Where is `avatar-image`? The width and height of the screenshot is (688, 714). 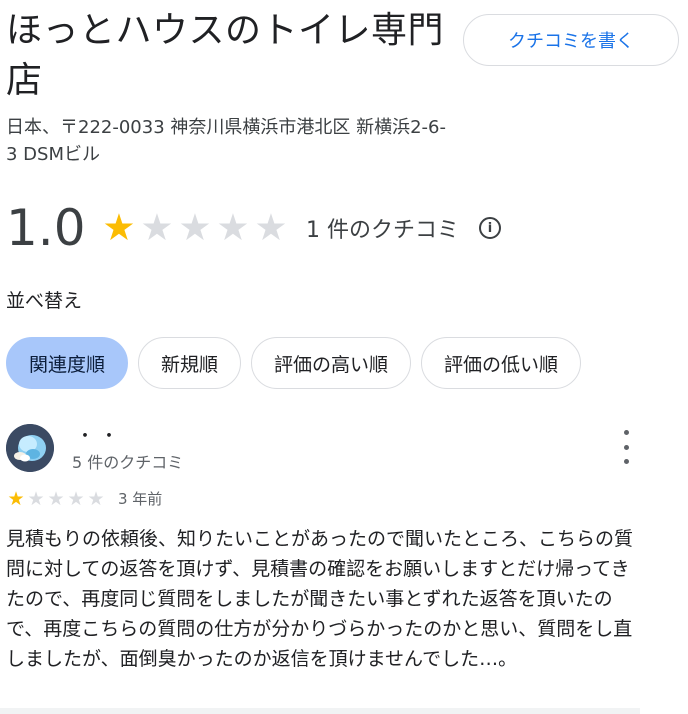
avatar-image is located at coordinates (30, 448).